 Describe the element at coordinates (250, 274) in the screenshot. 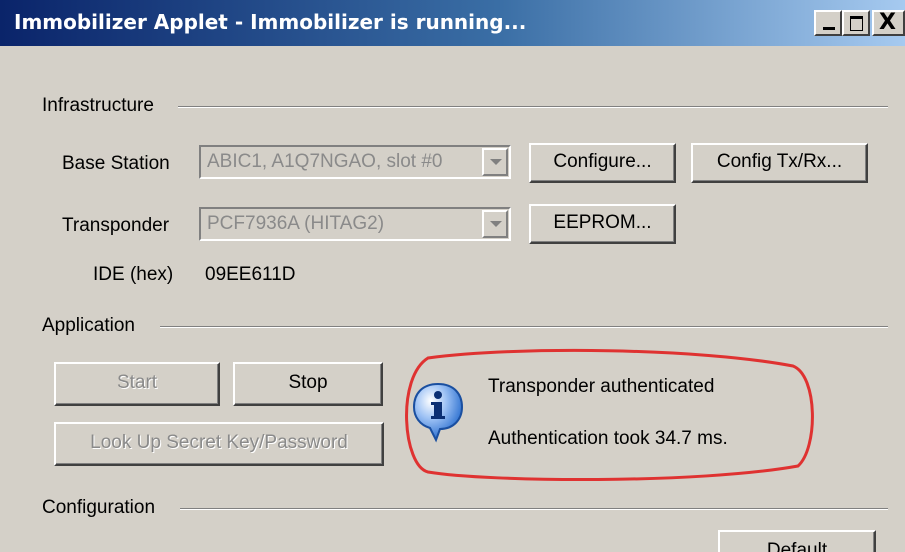

I see `ide-value: 09EE611D` at that location.